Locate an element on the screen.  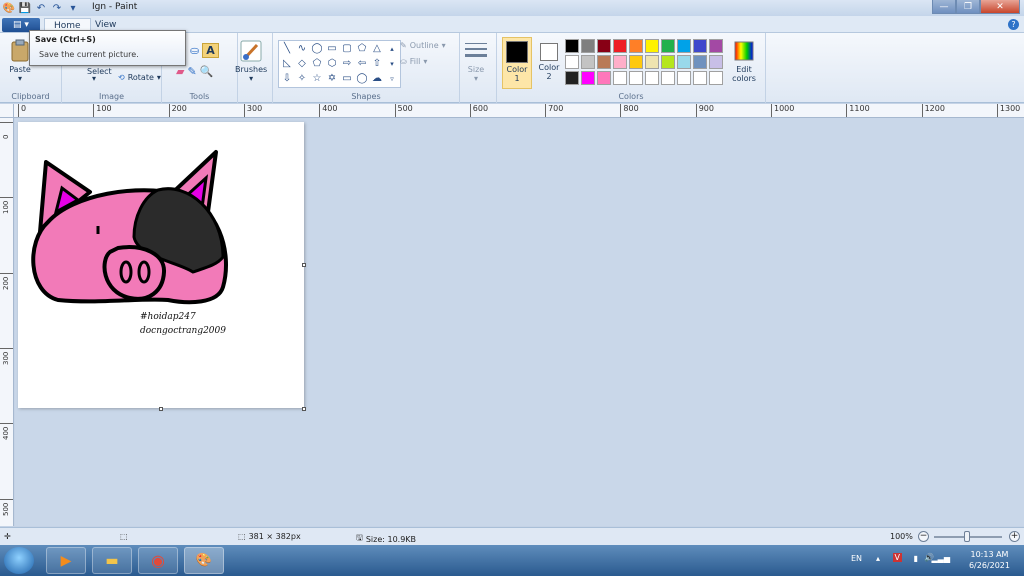
scroll-up-icon: ▴ is located at coordinates (392, 49).